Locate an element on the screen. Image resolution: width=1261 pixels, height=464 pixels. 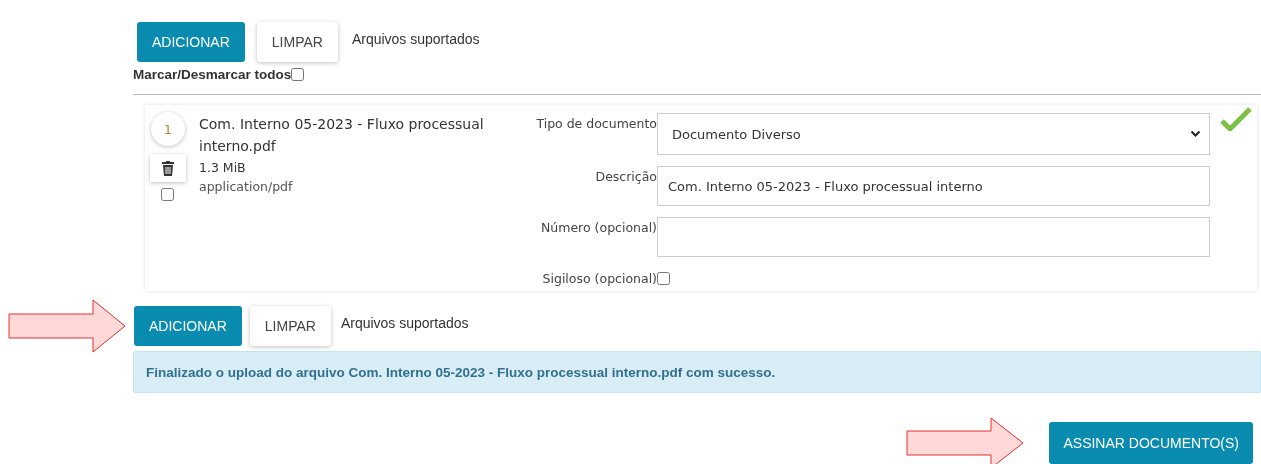
select-all-label: Marcar/Desmarcar todos is located at coordinates (212, 74).